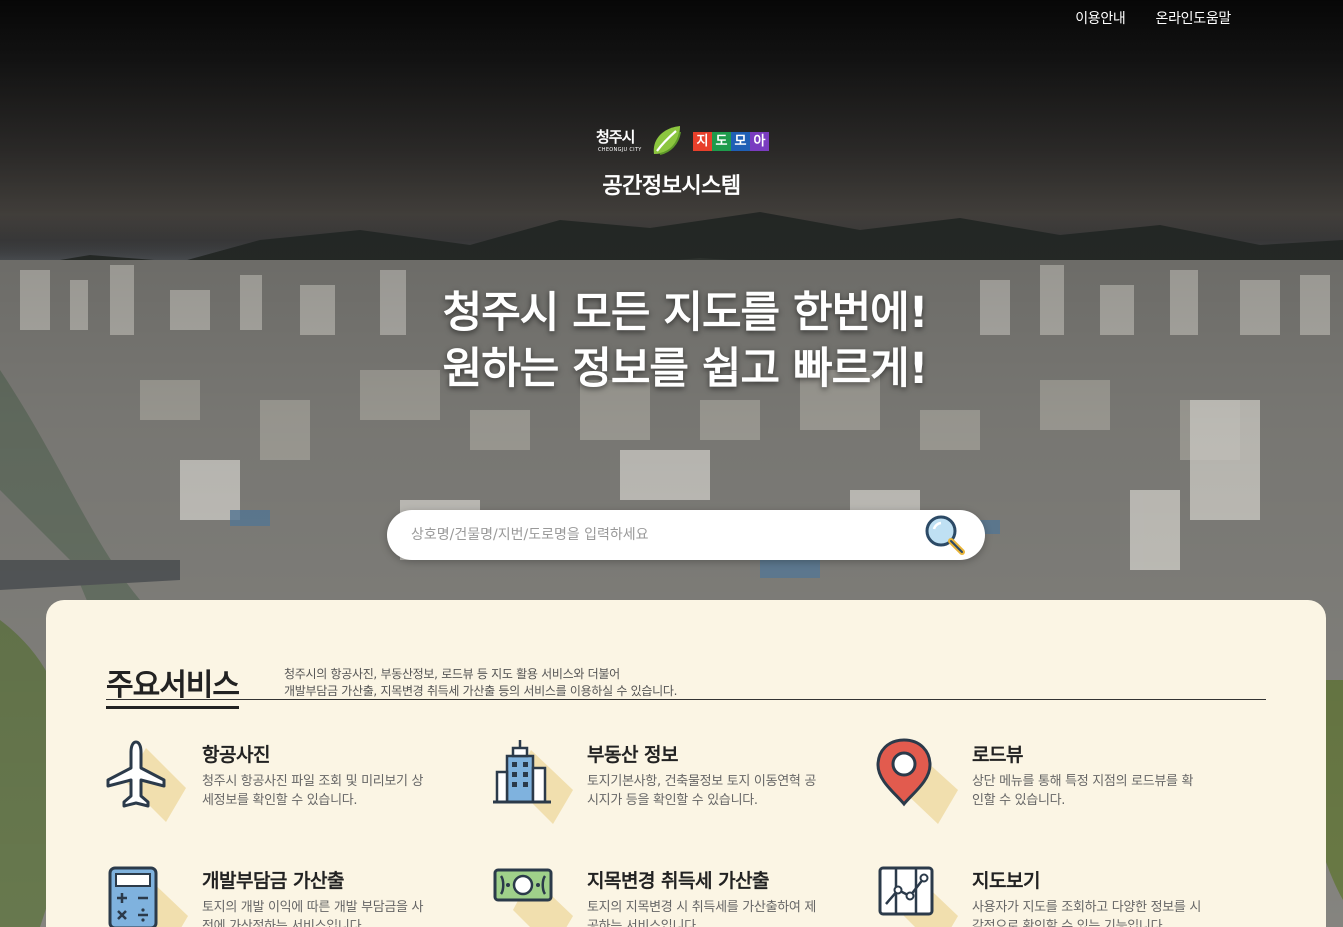 This screenshot has width=1343, height=927. What do you see at coordinates (1100, 18) in the screenshot?
I see `nav-guide-link: 이용안내` at bounding box center [1100, 18].